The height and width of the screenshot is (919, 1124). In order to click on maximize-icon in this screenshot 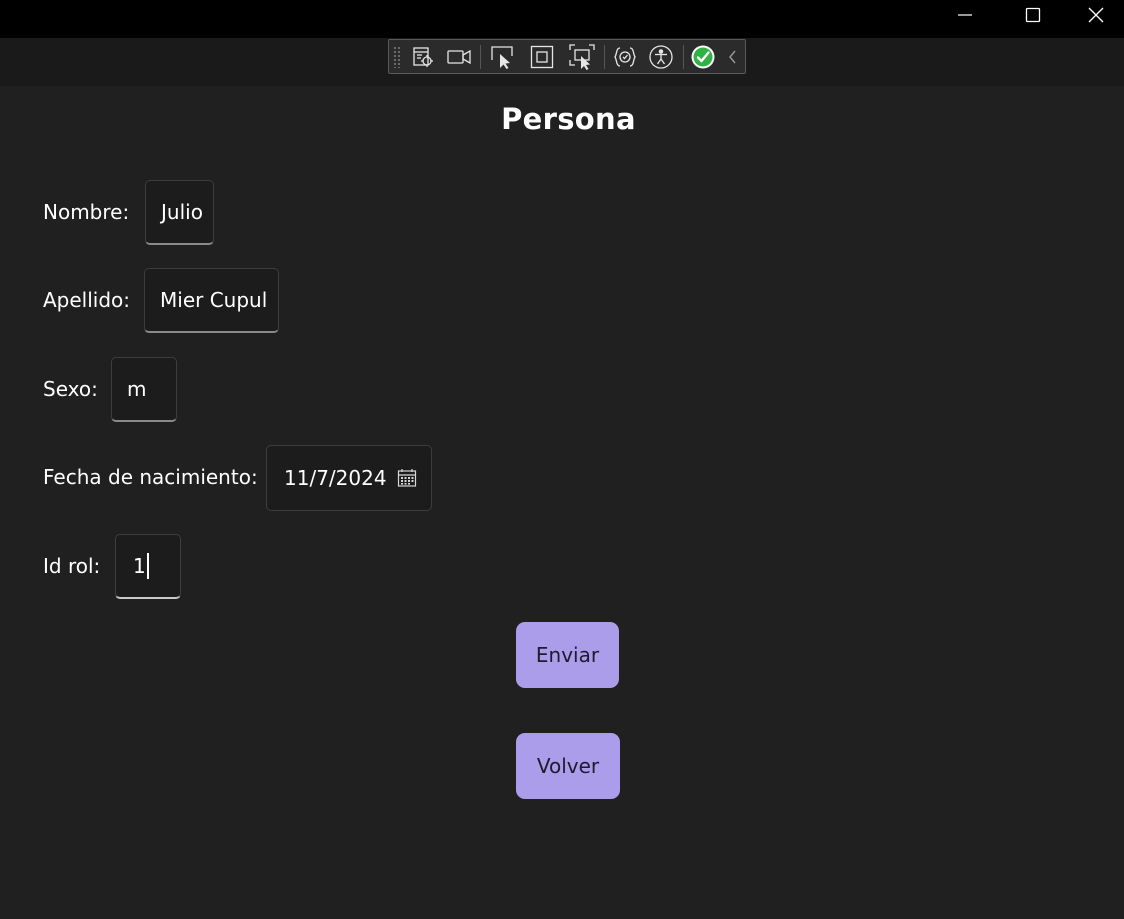, I will do `click(1033, 15)`.